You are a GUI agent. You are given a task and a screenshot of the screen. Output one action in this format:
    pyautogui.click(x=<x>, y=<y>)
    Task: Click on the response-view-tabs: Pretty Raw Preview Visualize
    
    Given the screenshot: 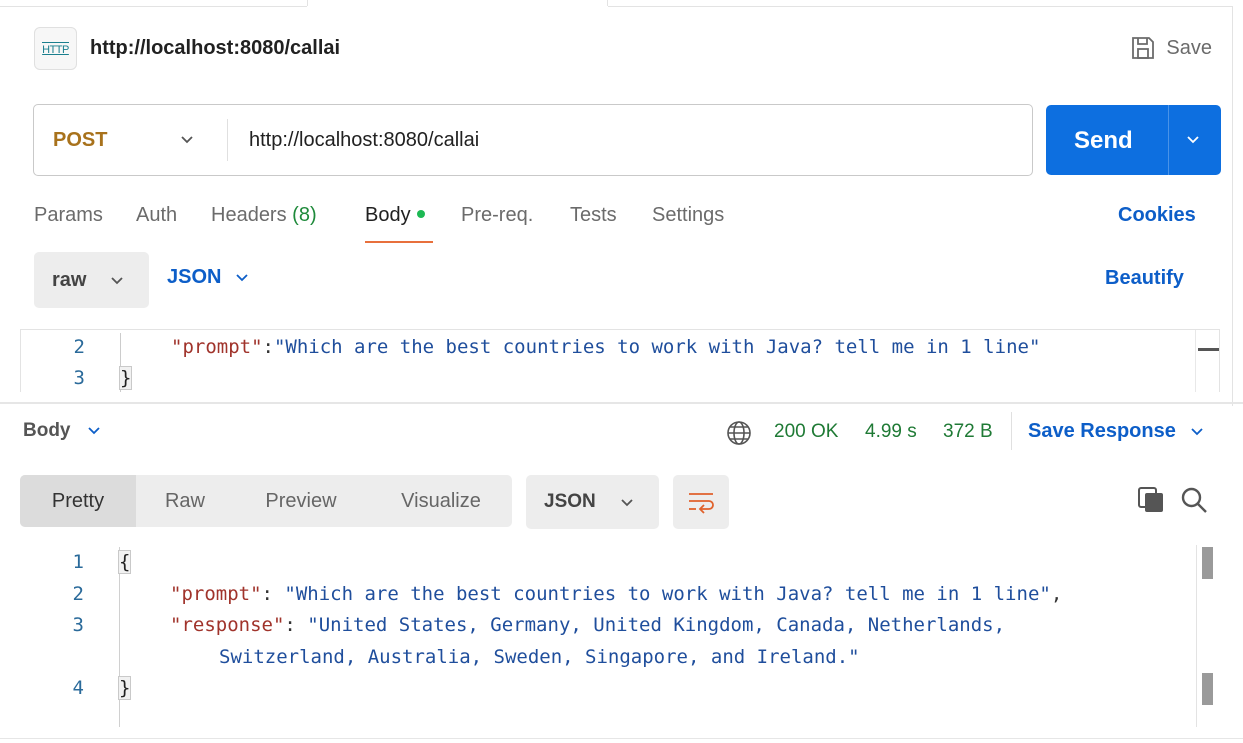 What is the action you would take?
    pyautogui.click(x=266, y=501)
    